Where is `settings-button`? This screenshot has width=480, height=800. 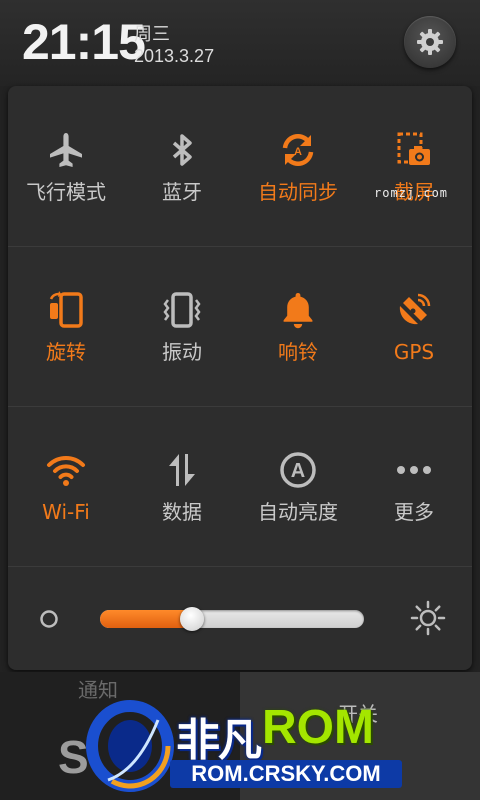 settings-button is located at coordinates (430, 42).